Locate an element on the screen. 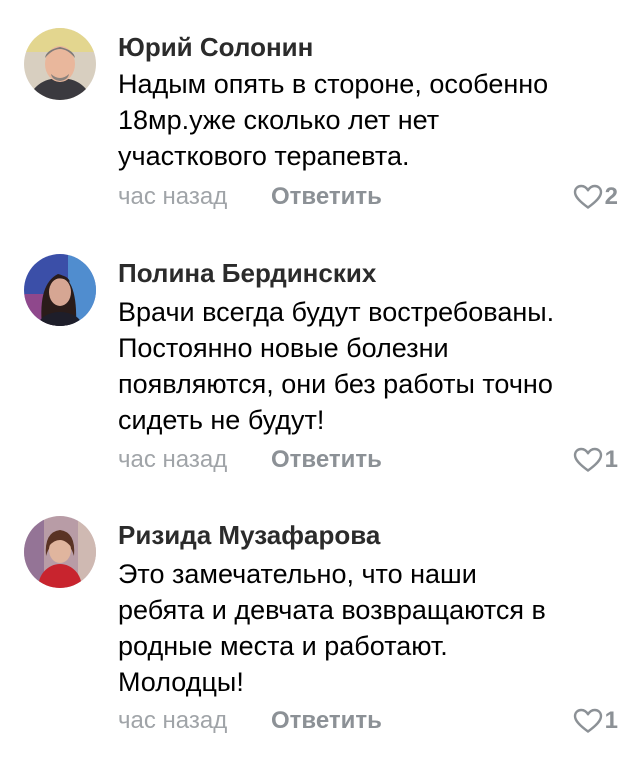 This screenshot has width=640, height=763. comment-text-line: участкового терапевта. is located at coordinates (264, 156).